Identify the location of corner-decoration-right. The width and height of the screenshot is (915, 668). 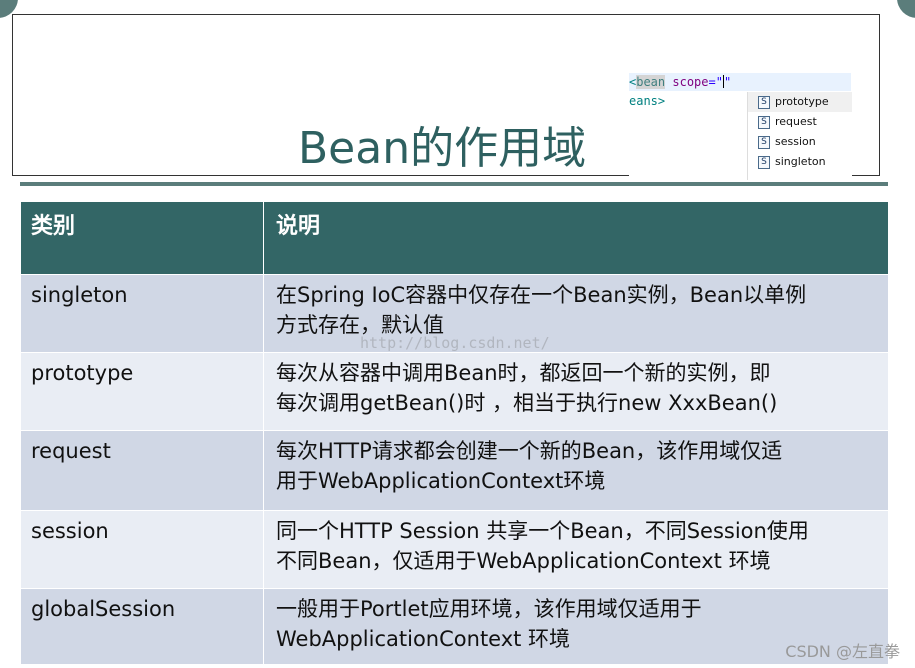
(906, 9).